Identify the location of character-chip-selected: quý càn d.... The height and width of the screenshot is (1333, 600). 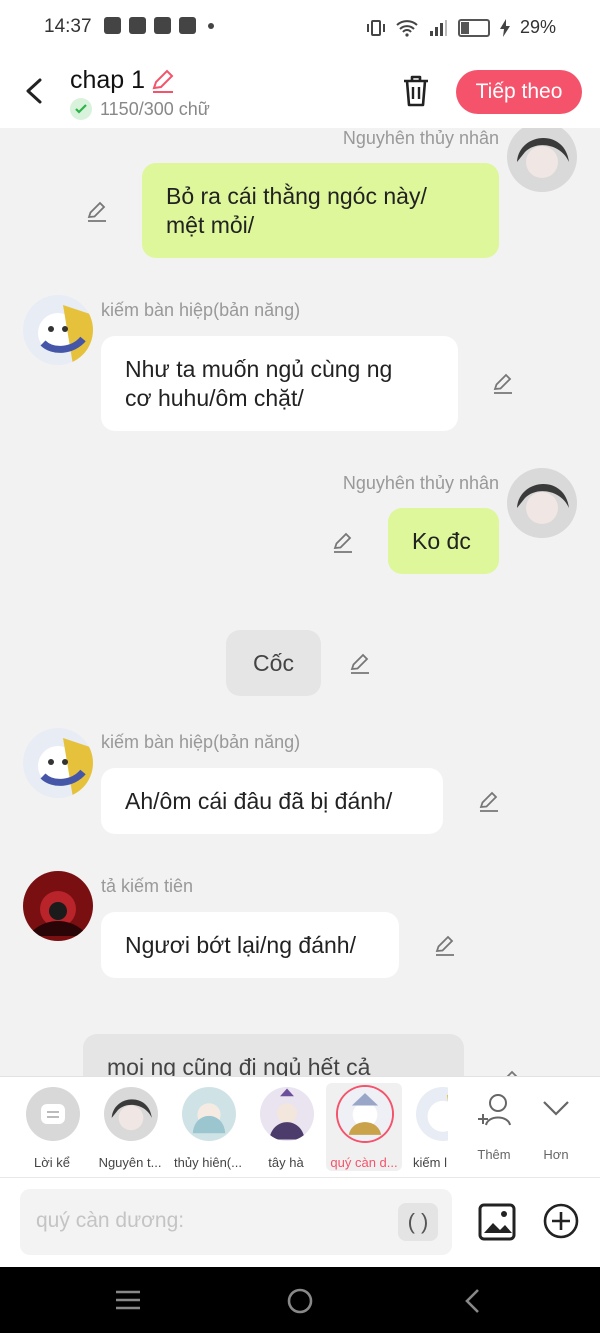
(364, 1127).